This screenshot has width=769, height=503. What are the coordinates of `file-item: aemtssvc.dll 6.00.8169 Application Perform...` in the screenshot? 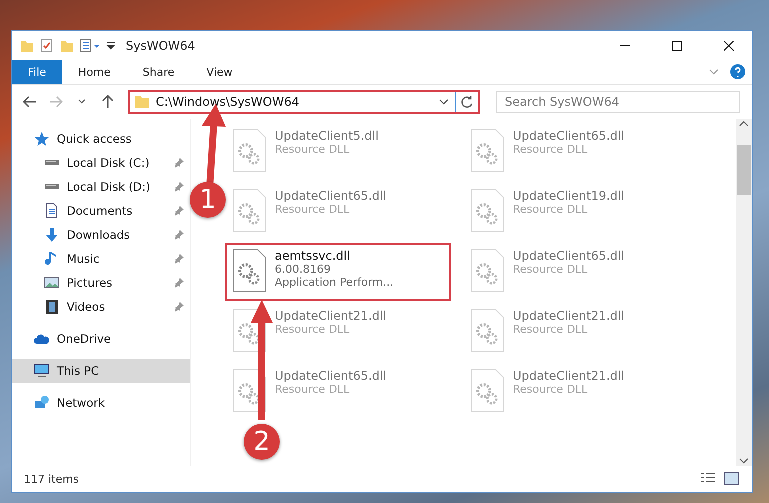 It's located at (338, 272).